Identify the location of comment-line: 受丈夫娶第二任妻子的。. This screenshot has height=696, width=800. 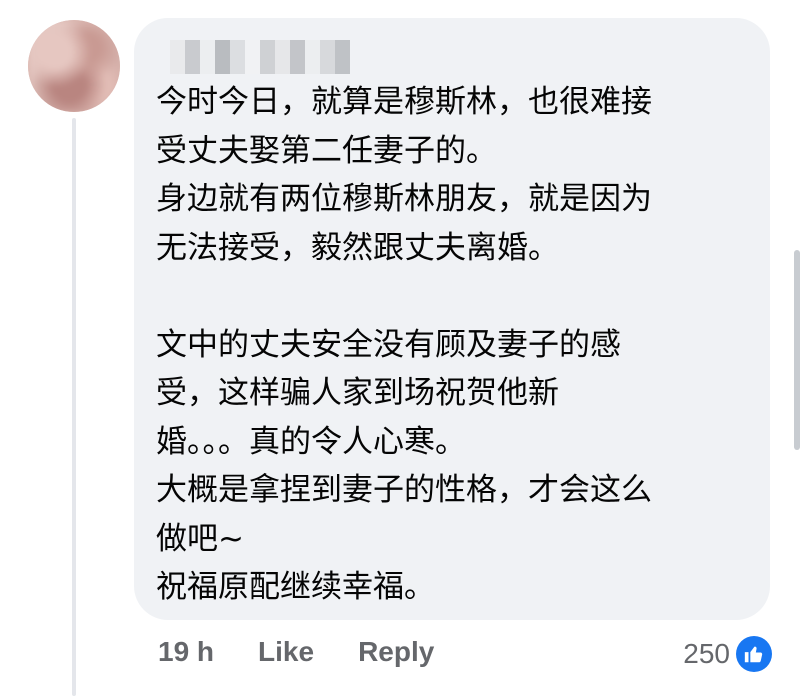
(326, 150).